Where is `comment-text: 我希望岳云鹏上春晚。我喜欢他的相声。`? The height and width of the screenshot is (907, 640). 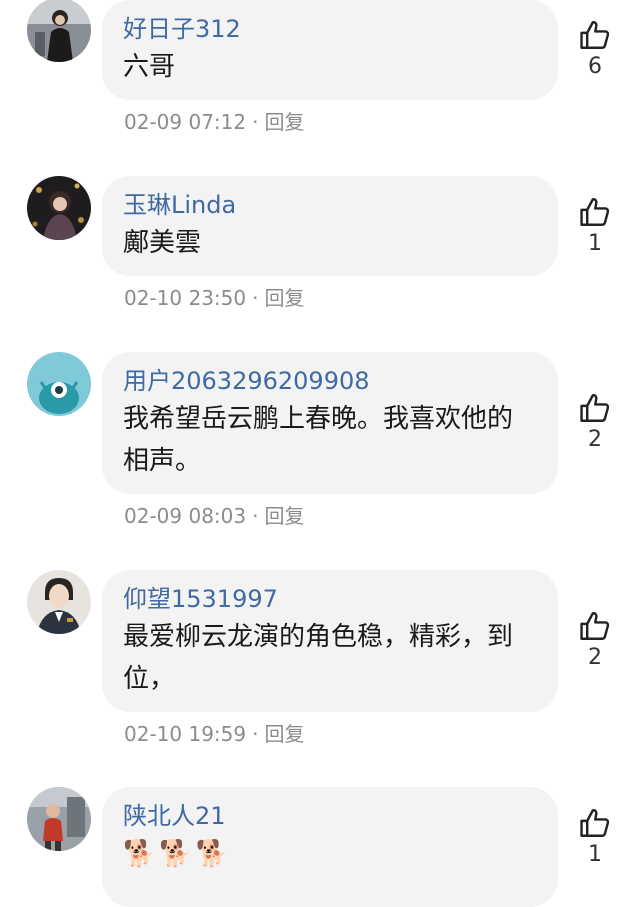
comment-text: 我希望岳云鹏上春晚。我喜欢他的相声。 is located at coordinates (318, 440).